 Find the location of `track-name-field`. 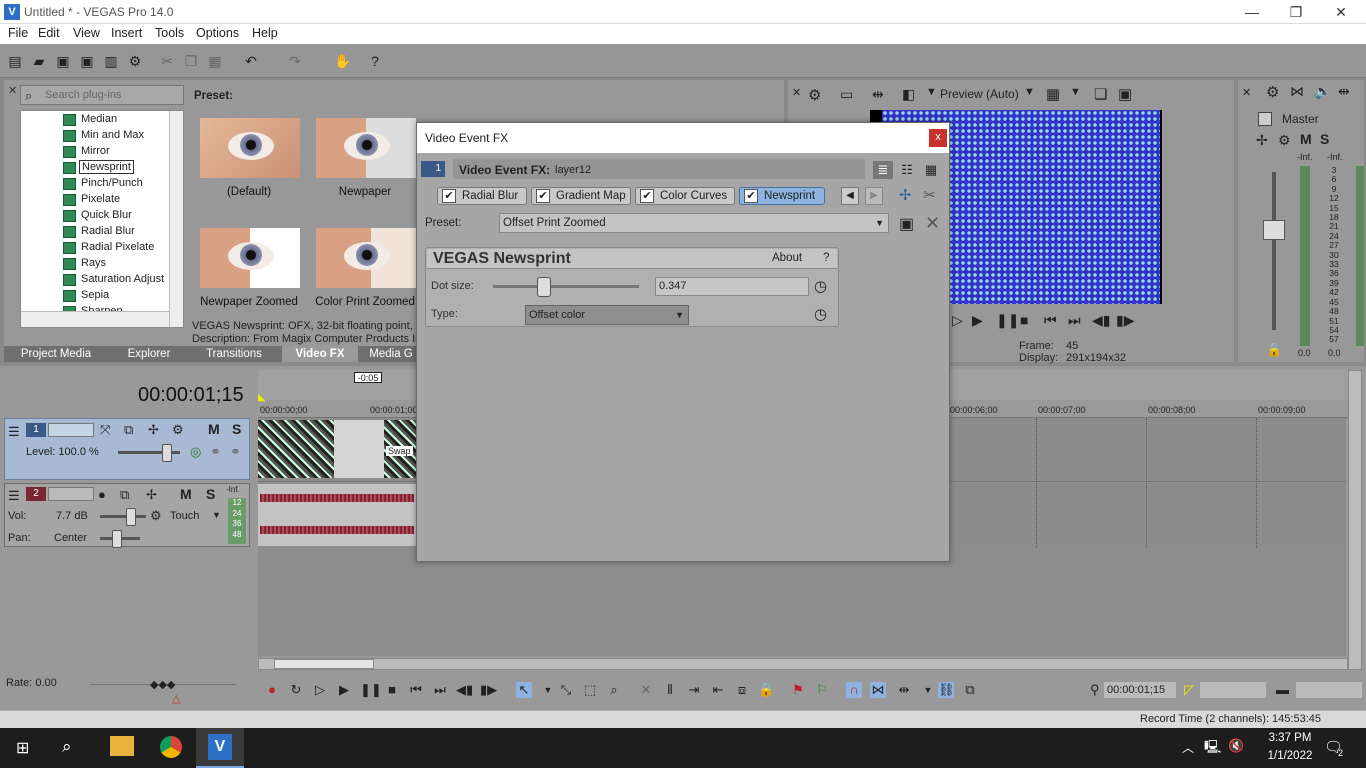

track-name-field is located at coordinates (71, 494).